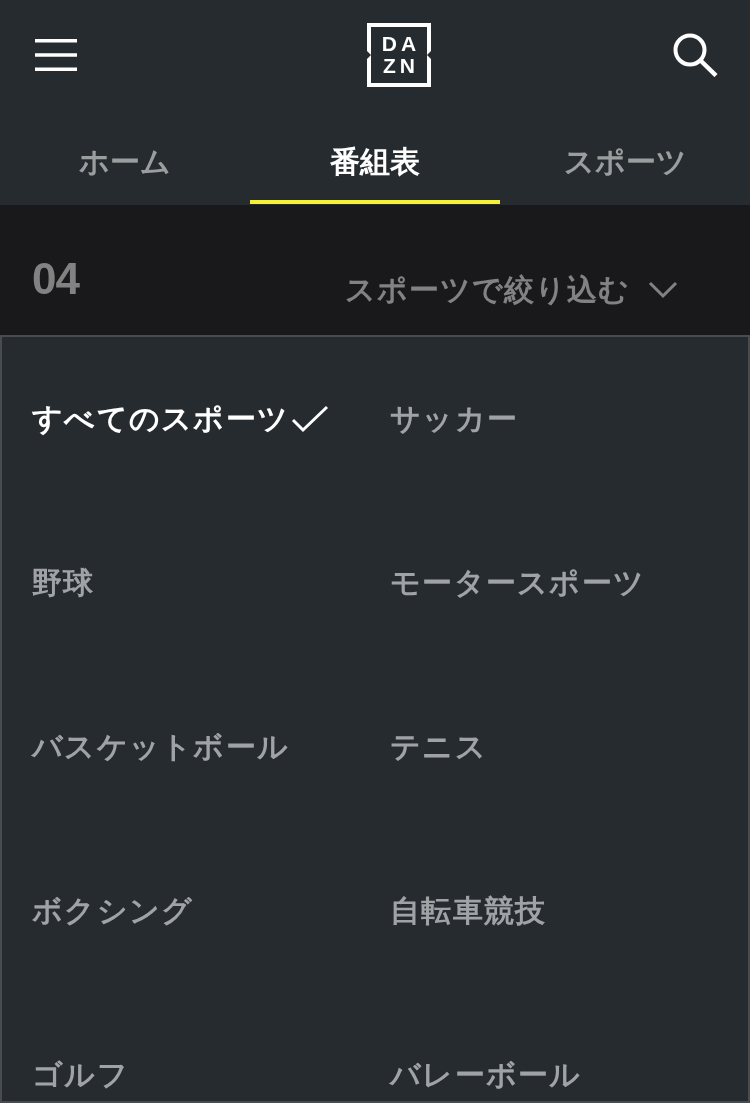 Image resolution: width=750 pixels, height=1103 pixels. I want to click on sport-option: バスケットボール, so click(161, 747).